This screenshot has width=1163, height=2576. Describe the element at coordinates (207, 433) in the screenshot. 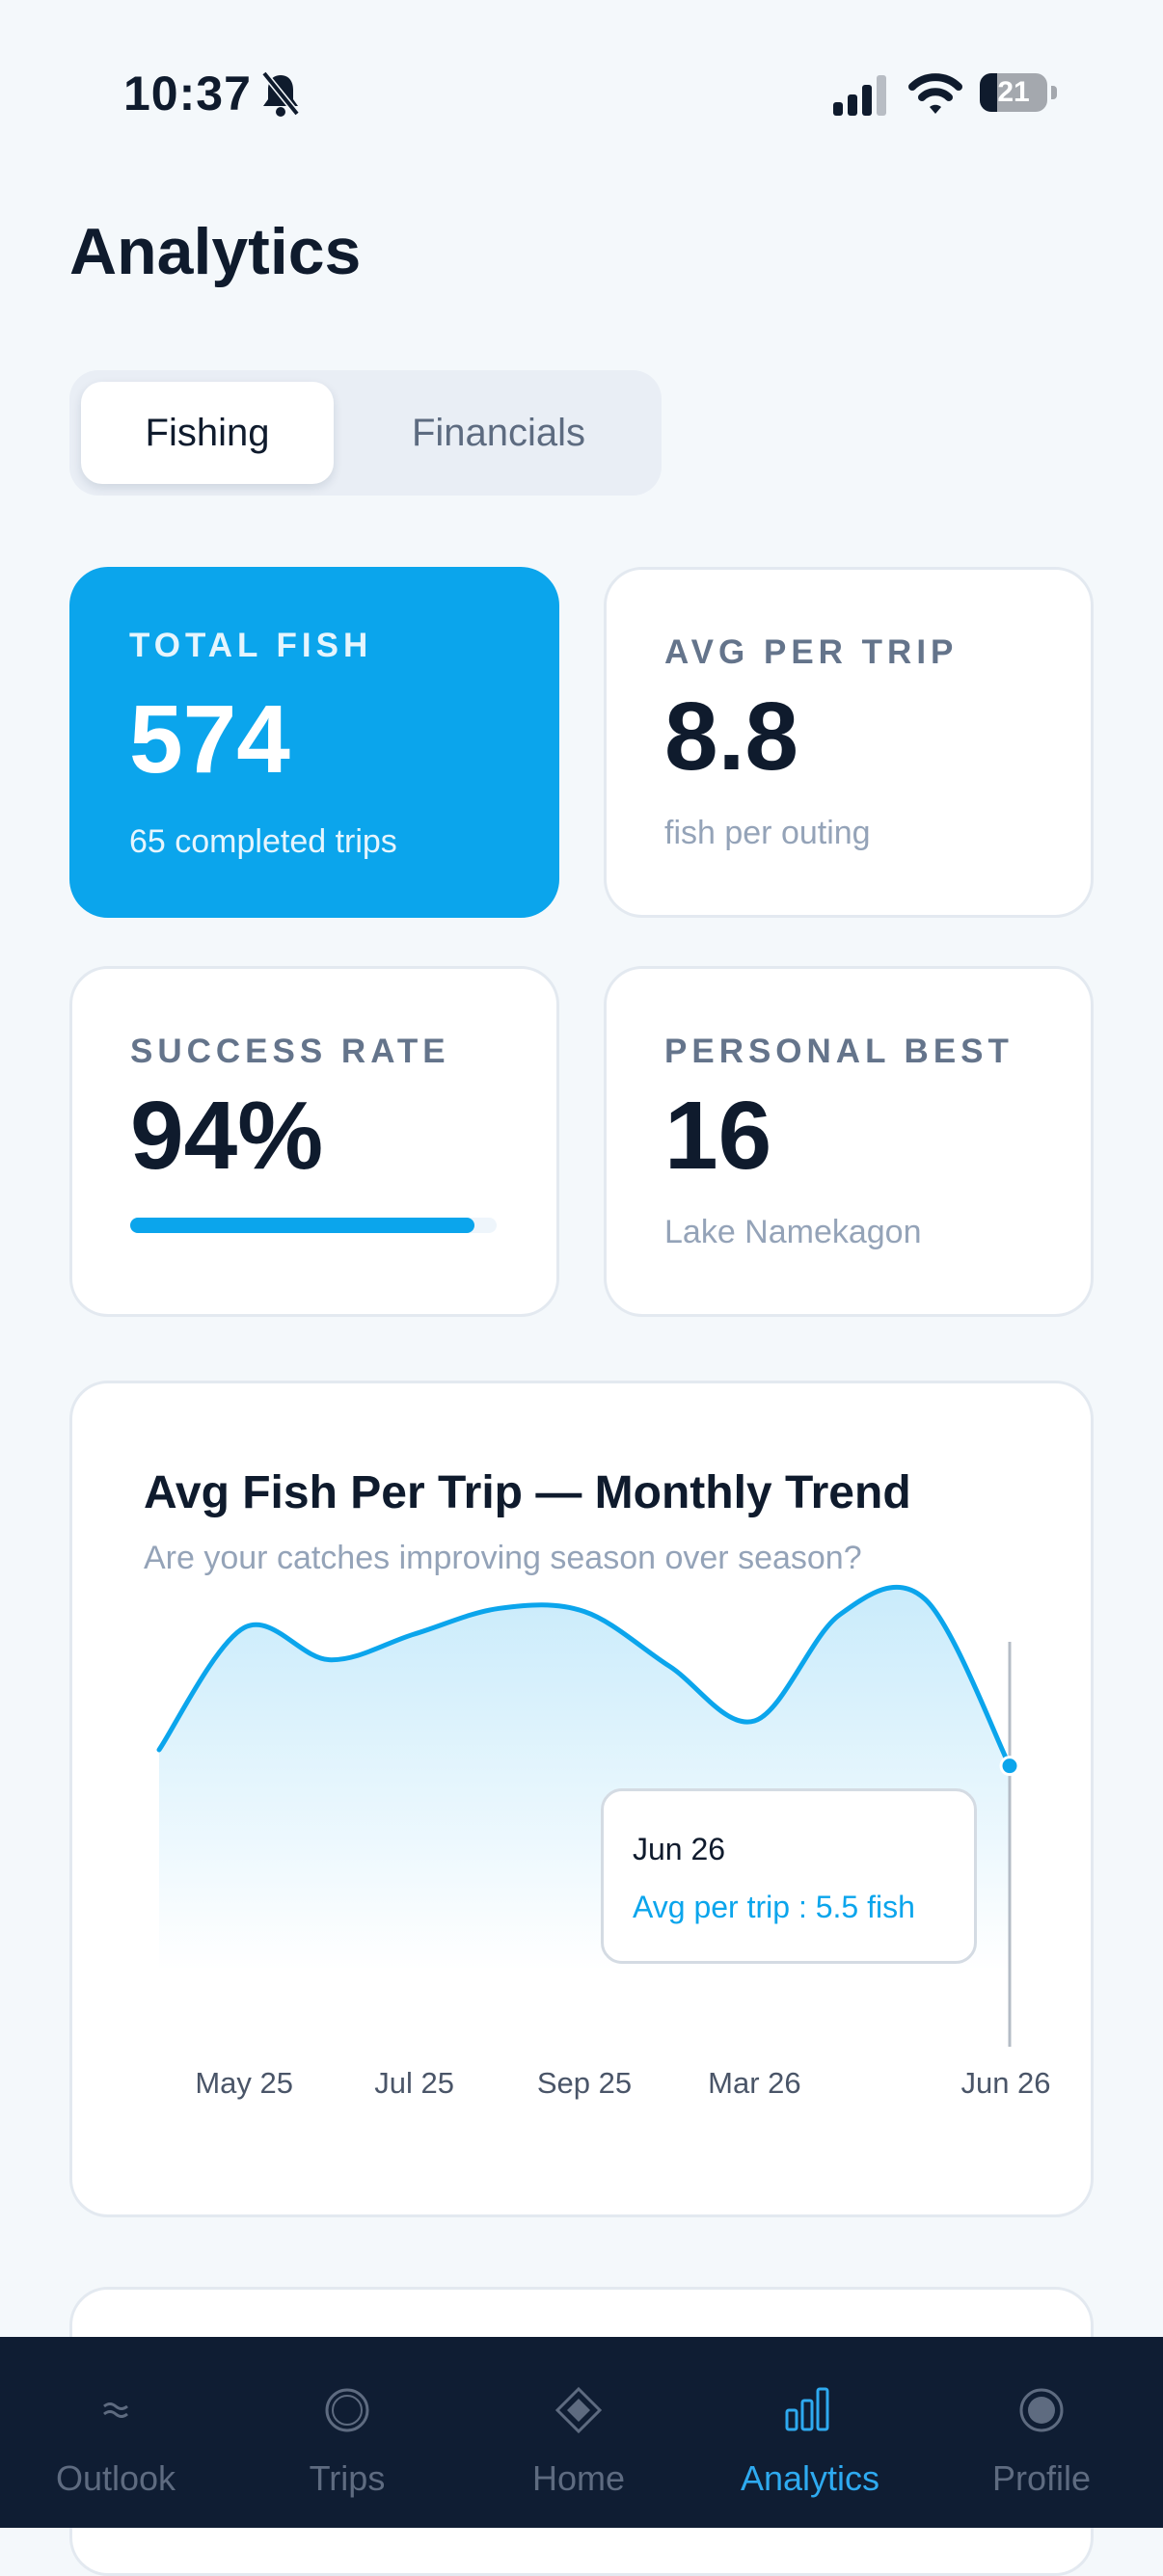

I see `tab-fishing: Fishing` at that location.